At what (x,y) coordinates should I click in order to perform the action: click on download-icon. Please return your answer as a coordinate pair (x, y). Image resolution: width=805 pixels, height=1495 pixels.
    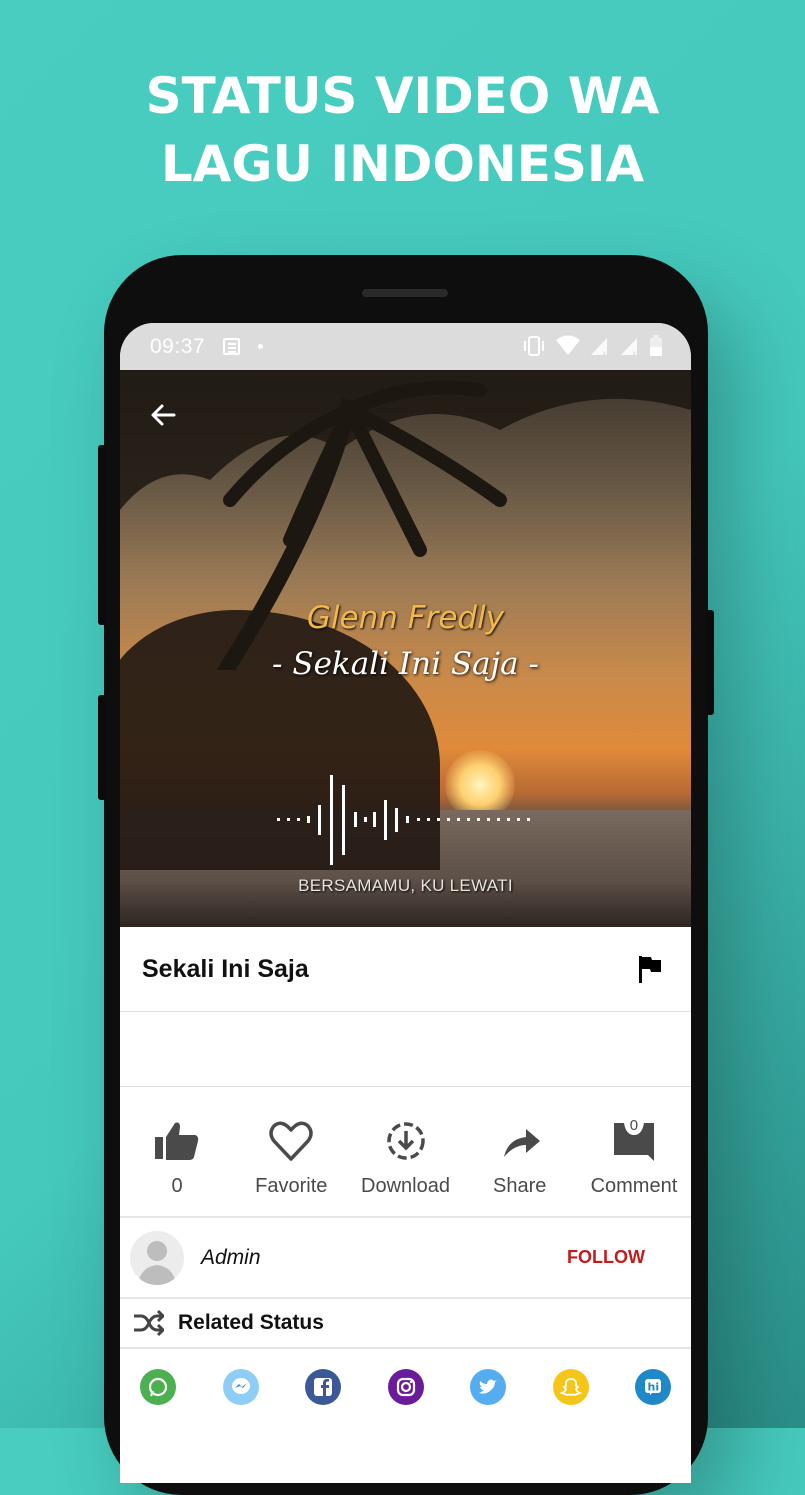
    Looking at the image, I should click on (405, 1141).